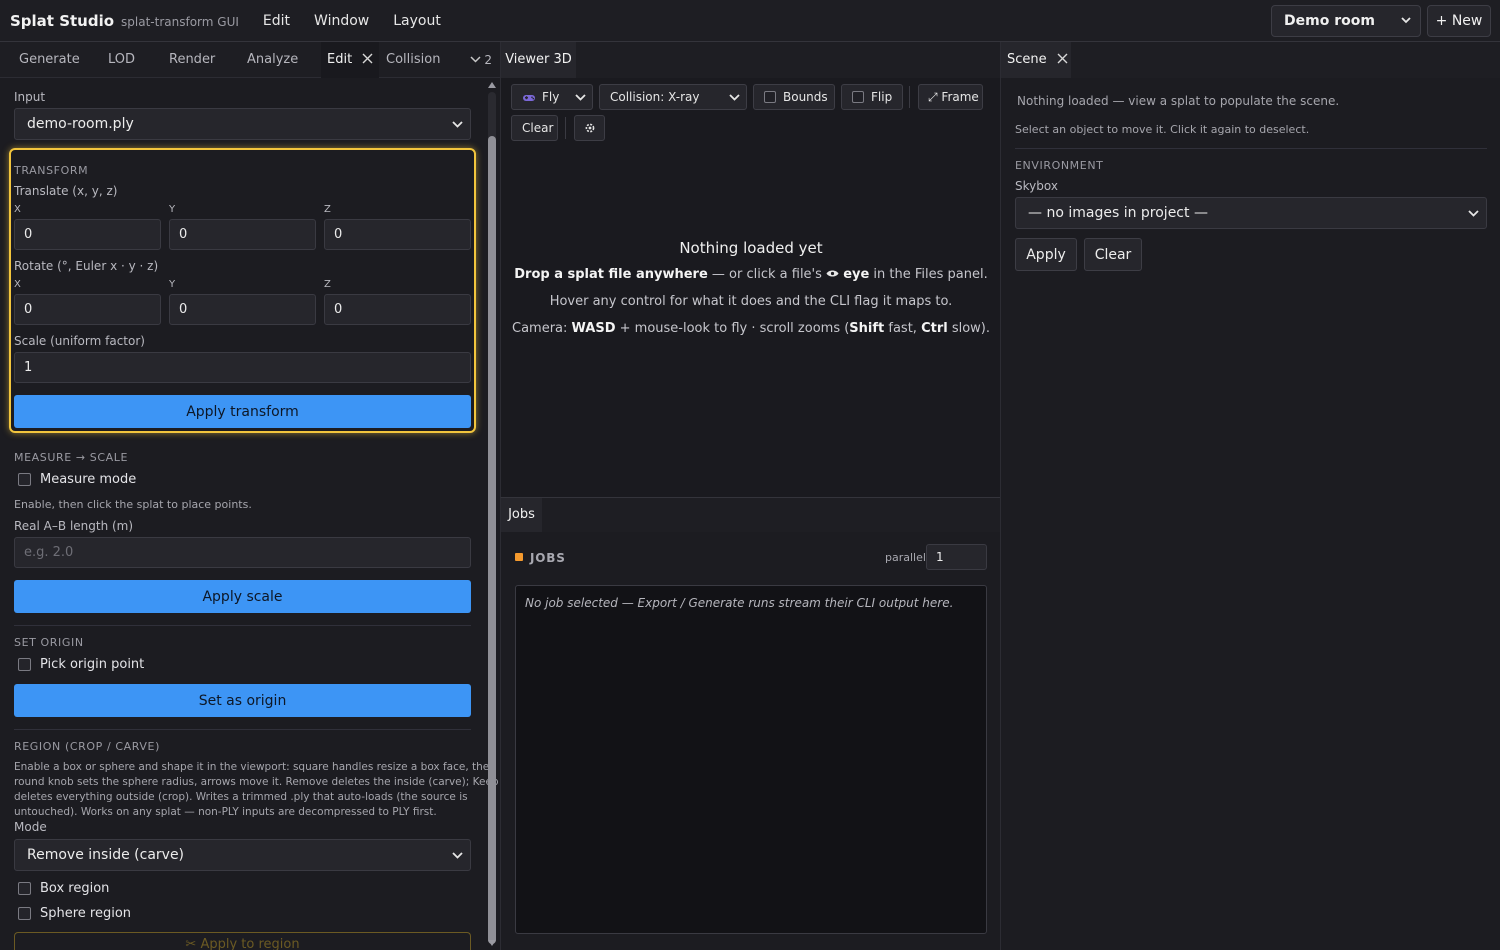 The height and width of the screenshot is (950, 1500). I want to click on collision-mode-select: Collision: X-ray, so click(673, 97).